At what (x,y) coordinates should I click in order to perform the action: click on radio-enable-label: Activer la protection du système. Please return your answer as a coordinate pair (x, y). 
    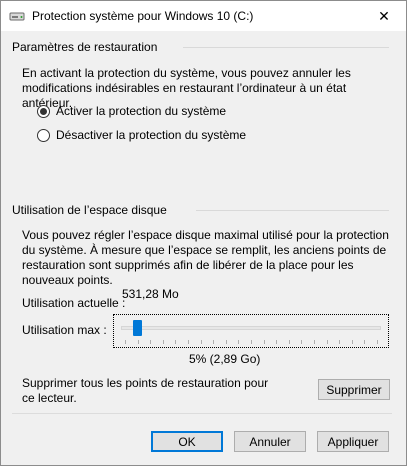
    Looking at the image, I should click on (141, 111).